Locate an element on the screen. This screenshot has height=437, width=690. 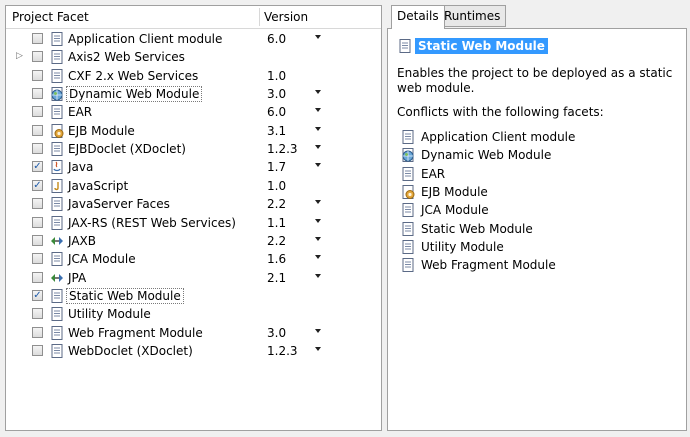
facet-row-ejb-module: EJB Module 3.1 is located at coordinates (193, 131).